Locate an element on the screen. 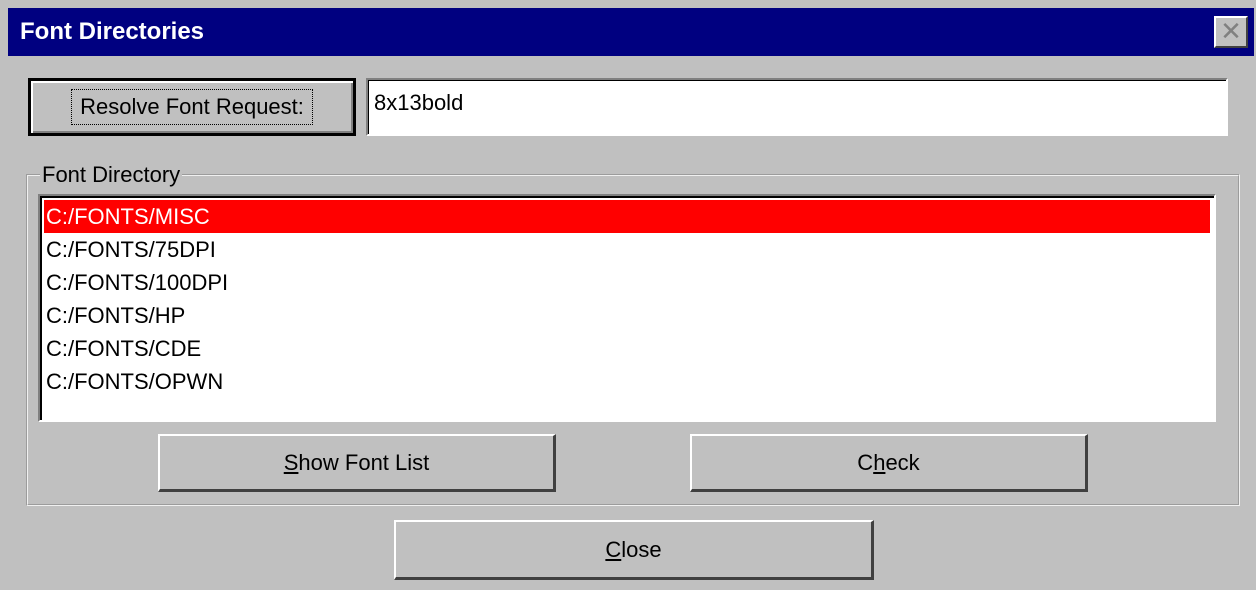 This screenshot has height=590, width=1256. resolve-button-label: Resolve Font Request: is located at coordinates (192, 107).